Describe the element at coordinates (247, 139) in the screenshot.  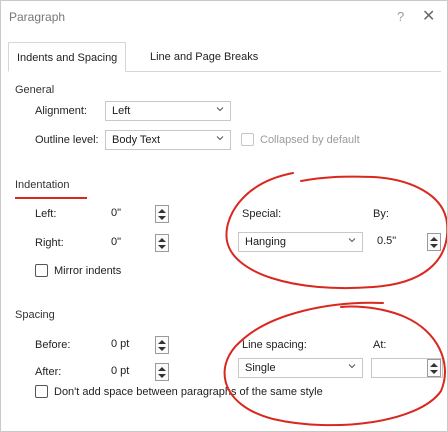
I see `collapsed-checkbox` at that location.